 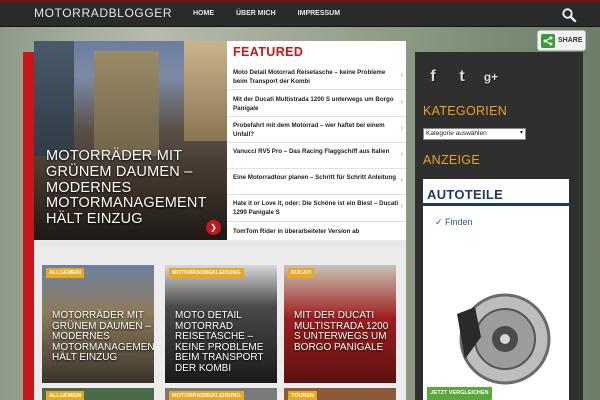 I want to click on slider-next-arrow-icon: ❯, so click(x=213, y=227).